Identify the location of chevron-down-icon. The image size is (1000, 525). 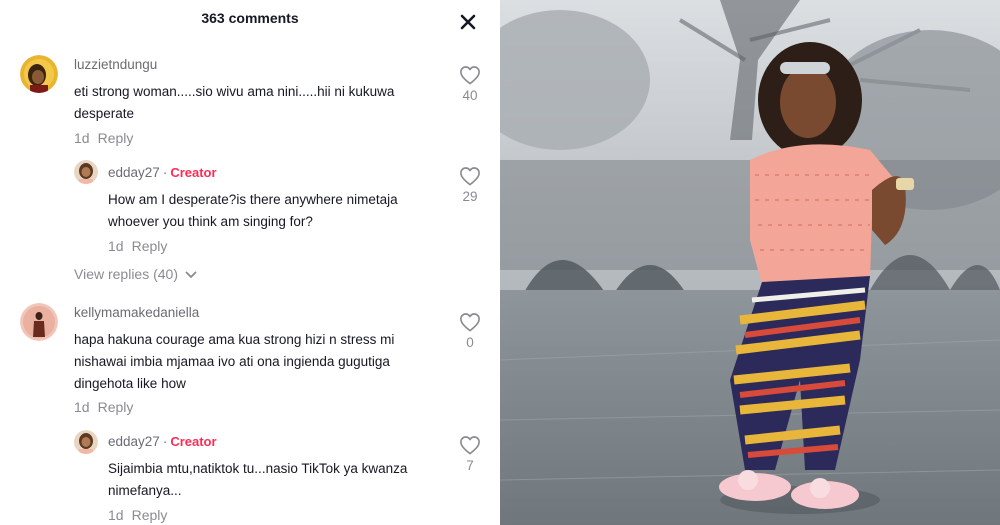
(191, 275).